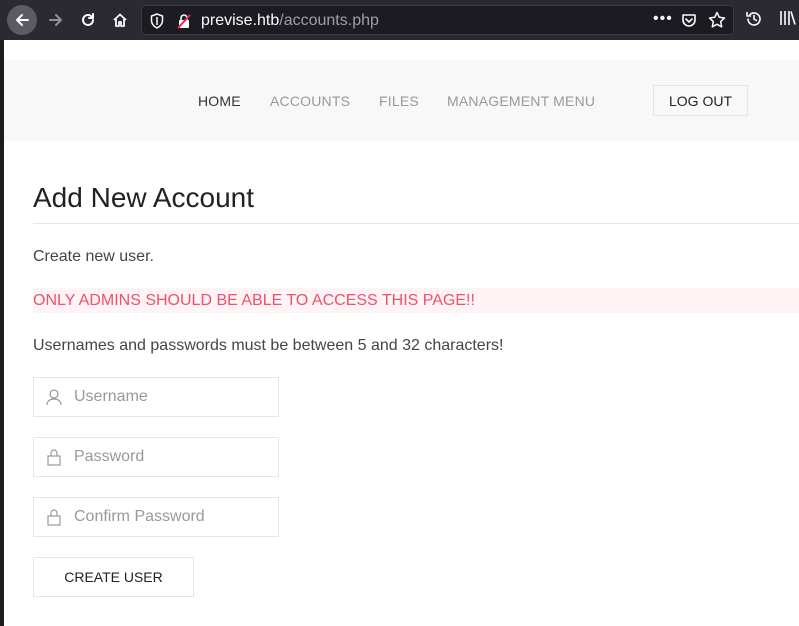  What do you see at coordinates (663, 19) in the screenshot?
I see `page-actions-menu: •••` at bounding box center [663, 19].